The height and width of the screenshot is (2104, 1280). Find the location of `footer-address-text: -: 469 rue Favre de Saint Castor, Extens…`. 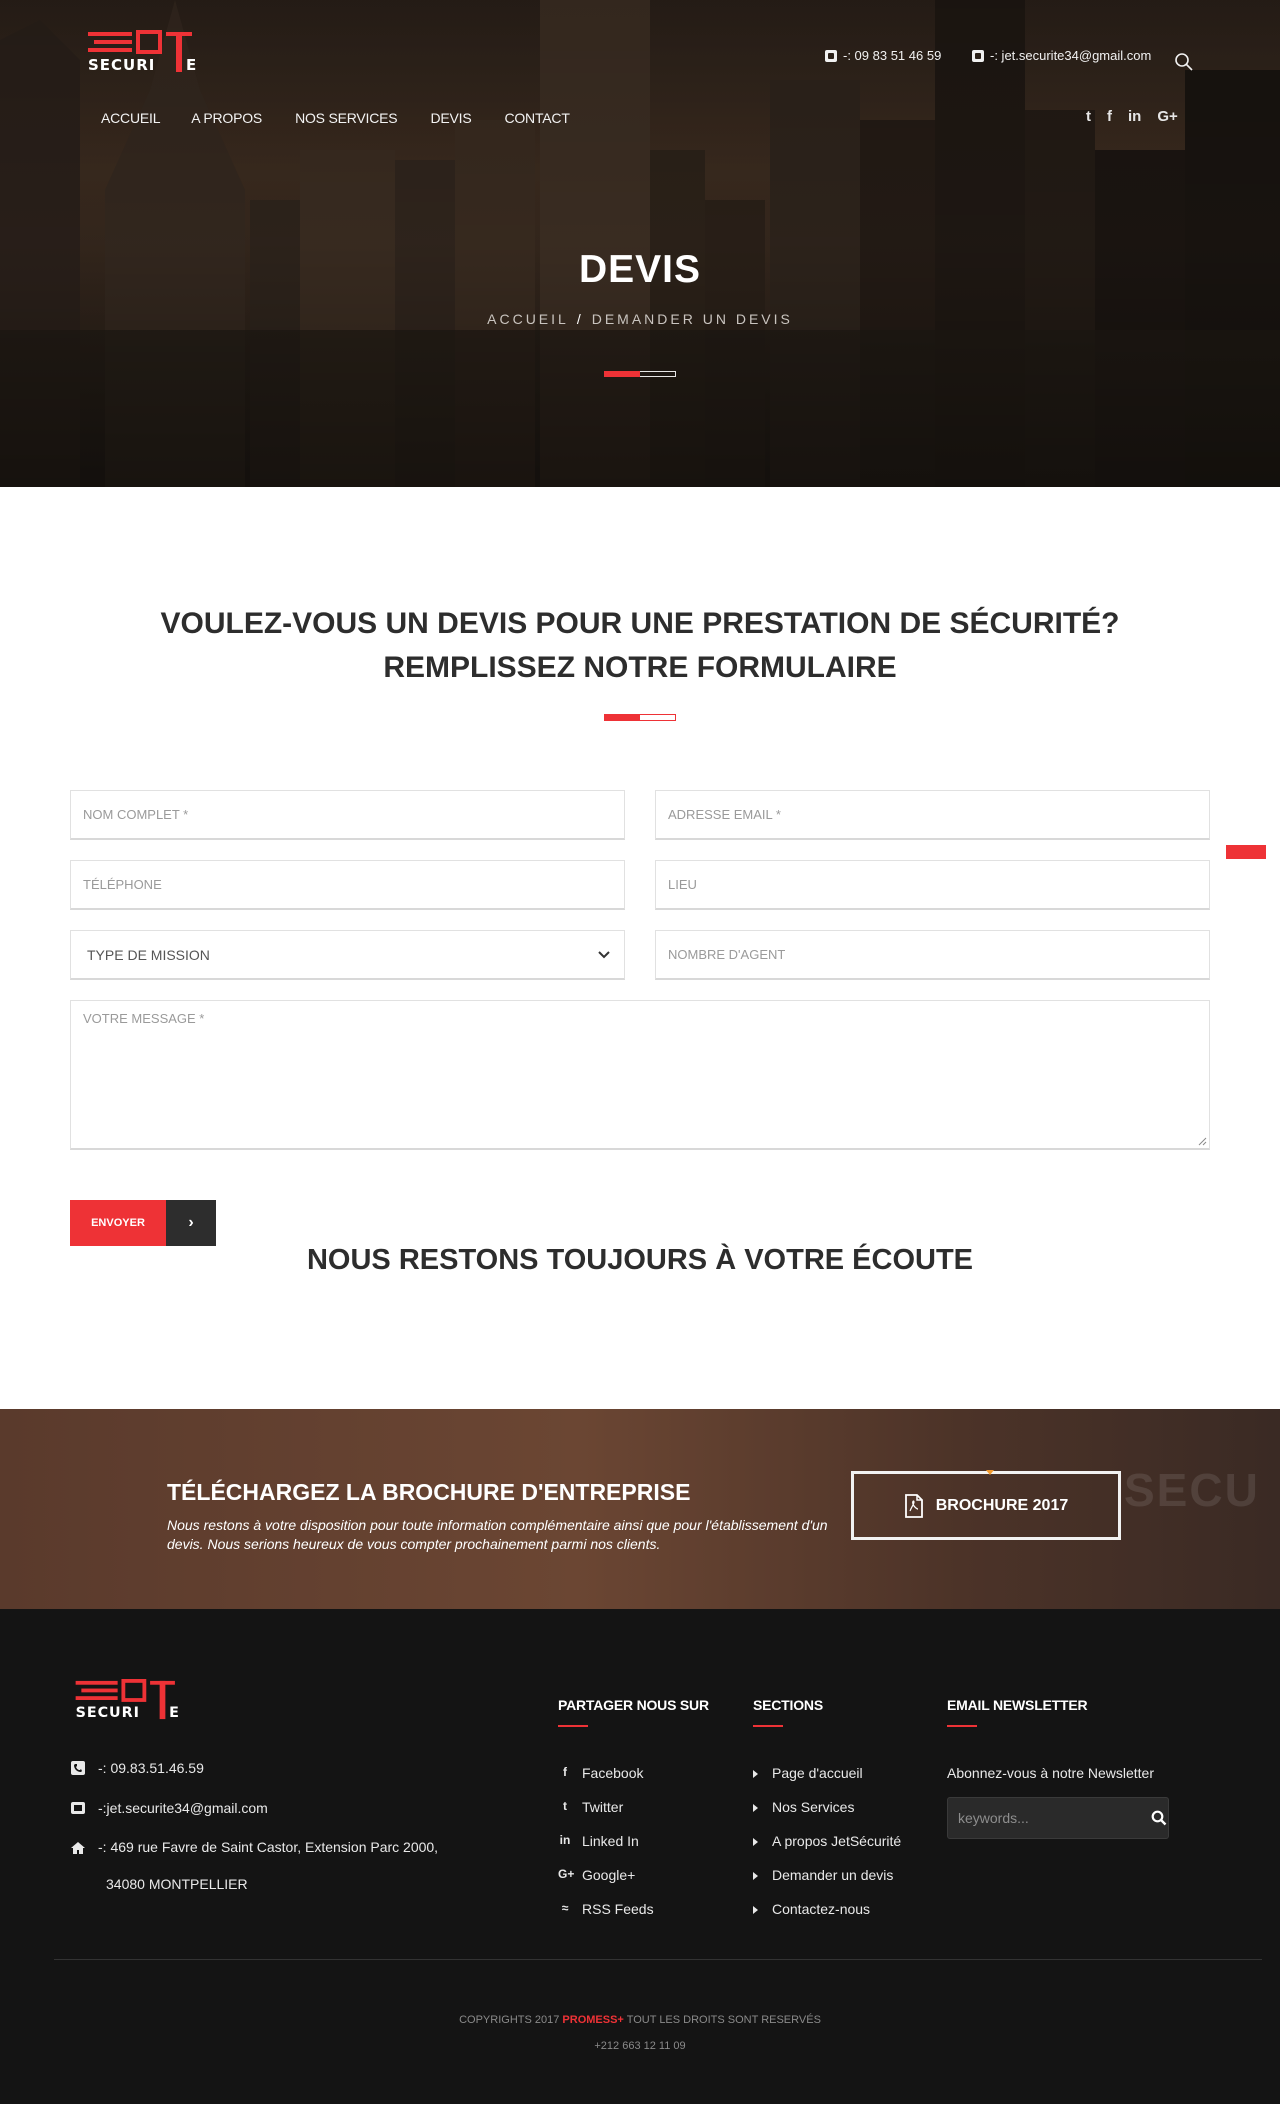

footer-address-text: -: 469 rue Favre de Saint Castor, Extens… is located at coordinates (268, 1865).